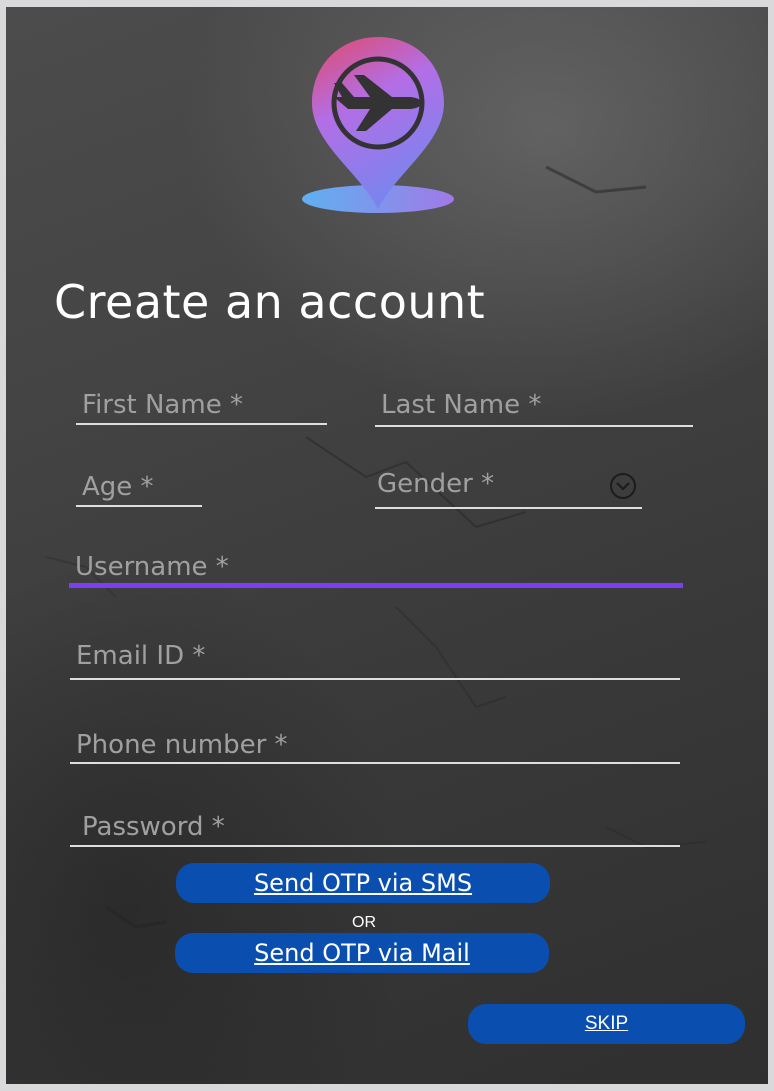 This screenshot has width=774, height=1091. Describe the element at coordinates (363, 883) in the screenshot. I see `send-otp-sms-button: Send OTP via SMS` at that location.